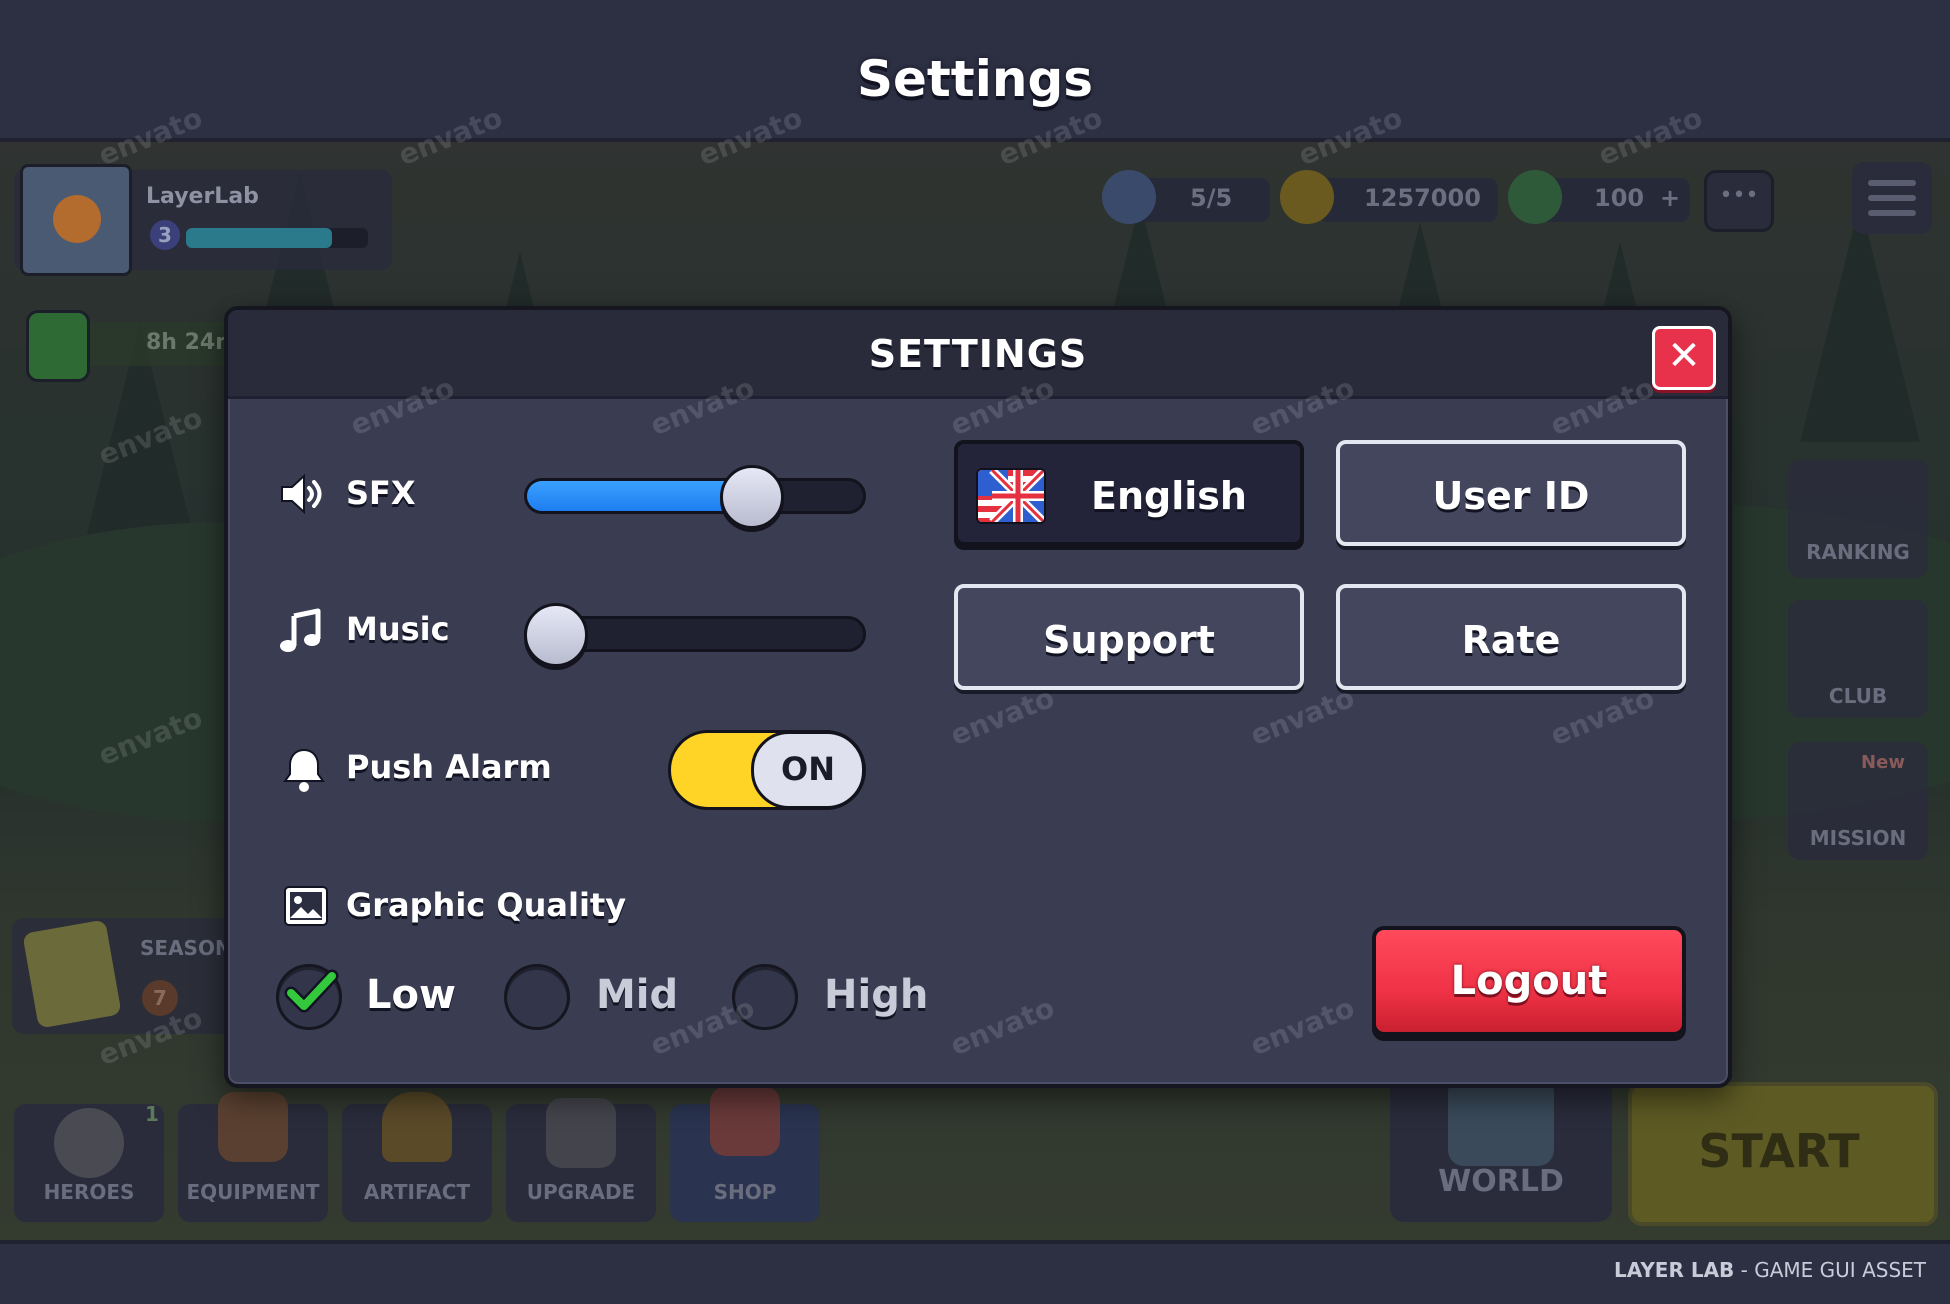 This screenshot has height=1304, width=1950. Describe the element at coordinates (300, 630) in the screenshot. I see `music-note-icon` at that location.